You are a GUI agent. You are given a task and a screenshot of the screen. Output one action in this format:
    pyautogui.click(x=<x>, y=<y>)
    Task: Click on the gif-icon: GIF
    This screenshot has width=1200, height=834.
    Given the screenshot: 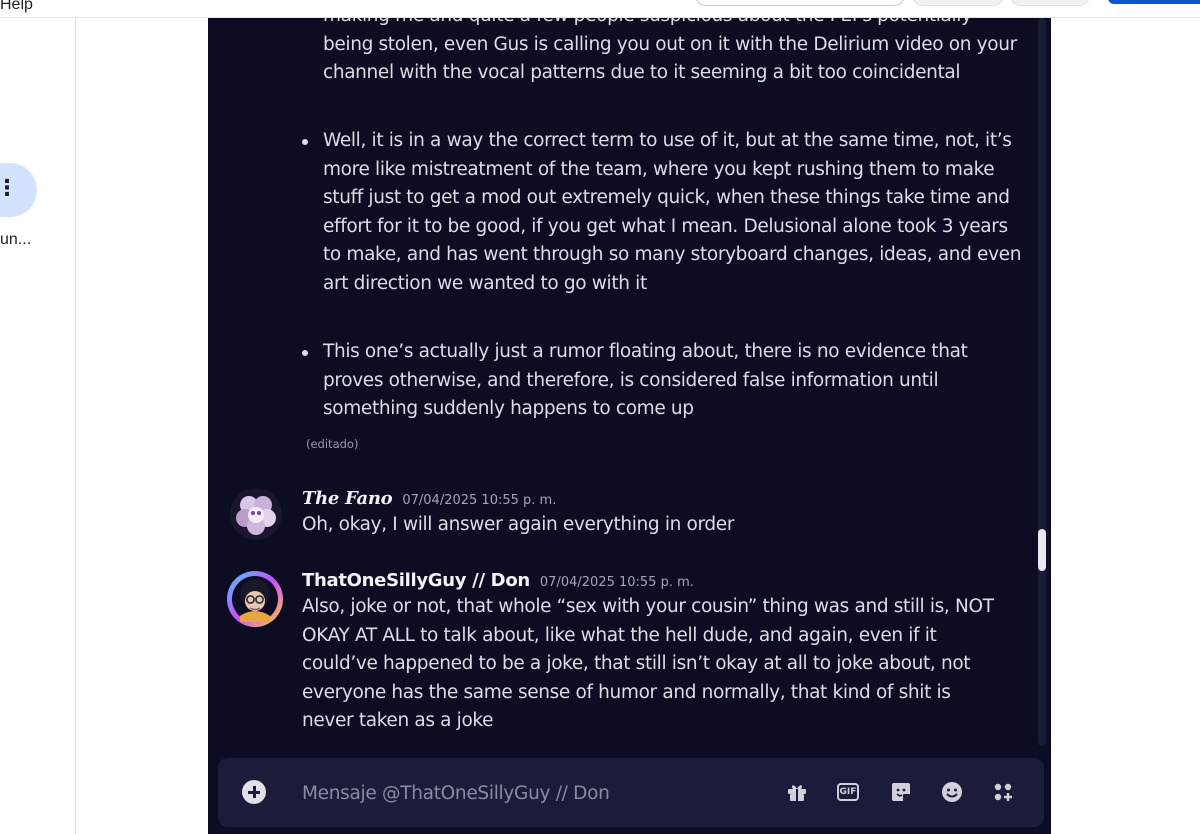 What is the action you would take?
    pyautogui.click(x=848, y=792)
    